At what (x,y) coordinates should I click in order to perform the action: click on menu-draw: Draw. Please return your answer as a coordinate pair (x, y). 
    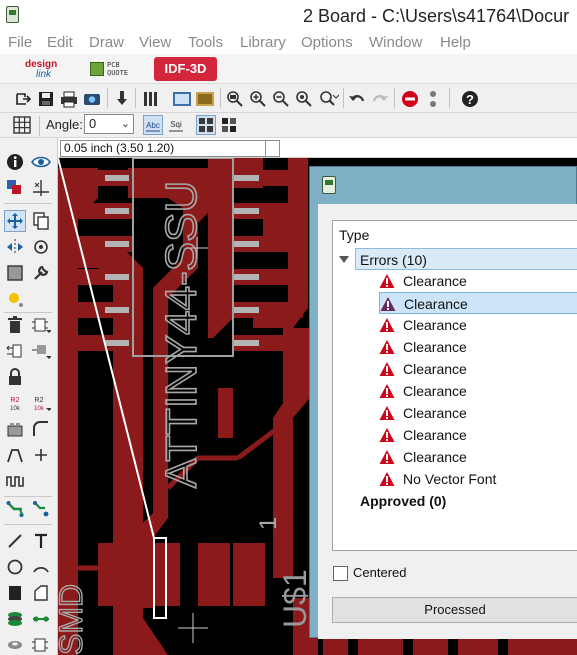
    Looking at the image, I should click on (106, 42).